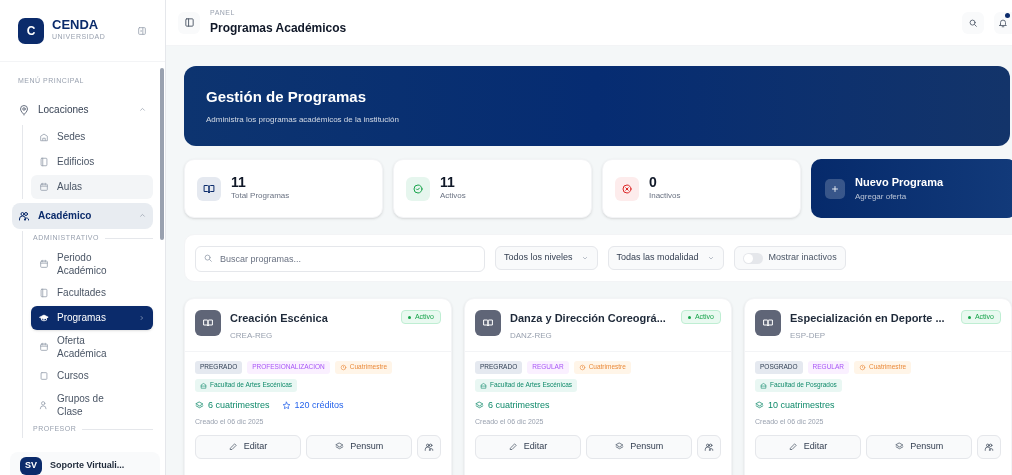 The width and height of the screenshot is (1012, 475). I want to click on filter-dropdown: Todos los niveles, so click(546, 258).